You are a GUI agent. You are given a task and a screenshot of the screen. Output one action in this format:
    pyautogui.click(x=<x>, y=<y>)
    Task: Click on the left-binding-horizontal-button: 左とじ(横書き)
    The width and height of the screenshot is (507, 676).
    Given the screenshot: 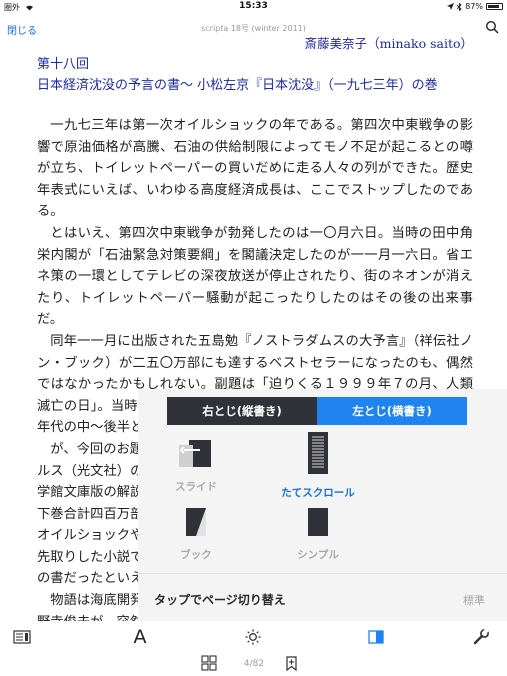 What is the action you would take?
    pyautogui.click(x=392, y=411)
    